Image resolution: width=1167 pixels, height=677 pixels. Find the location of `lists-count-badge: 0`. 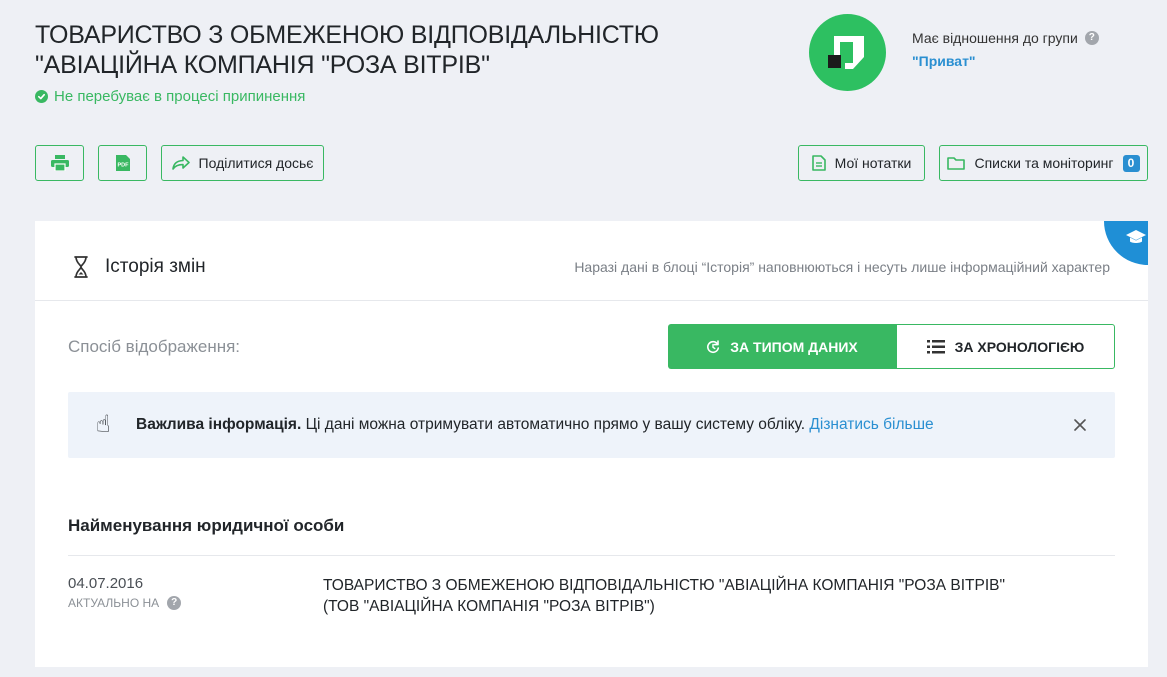

lists-count-badge: 0 is located at coordinates (1131, 163).